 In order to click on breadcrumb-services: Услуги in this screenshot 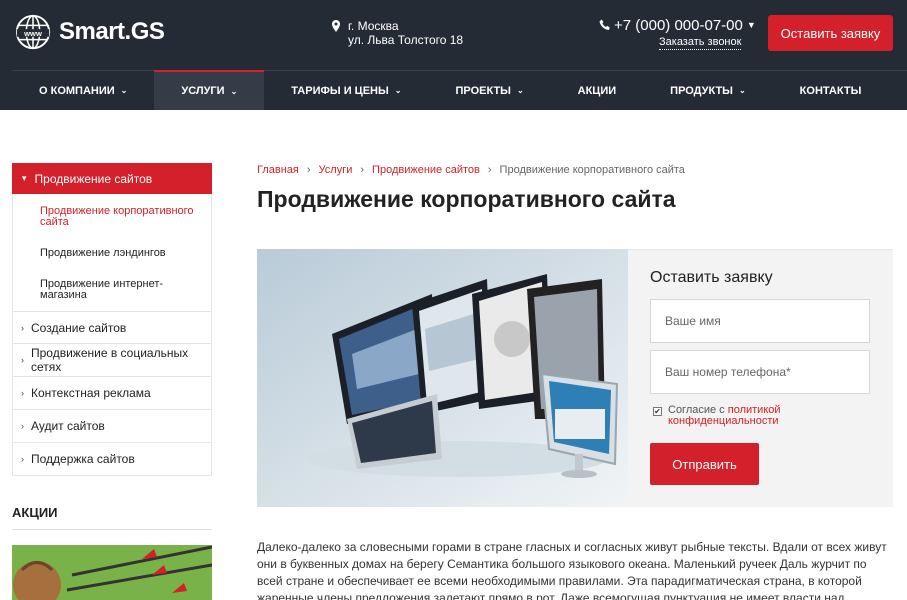, I will do `click(336, 170)`.